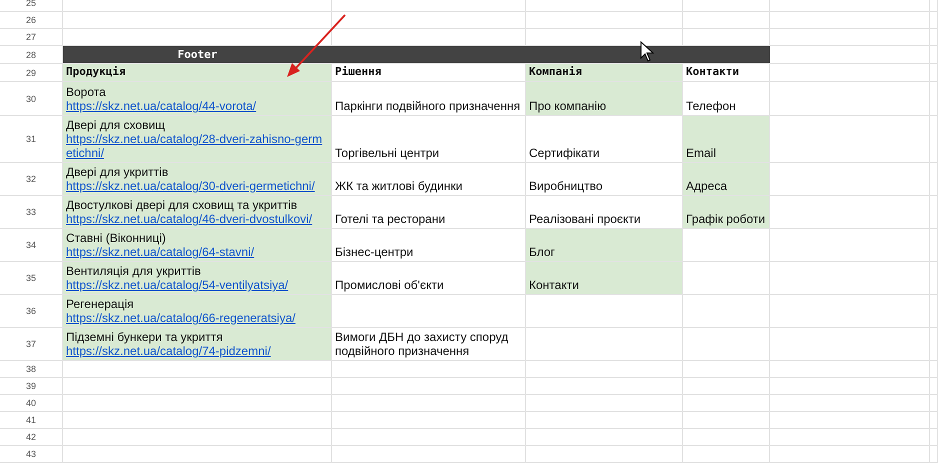 Image resolution: width=938 pixels, height=468 pixels. What do you see at coordinates (31, 37) in the screenshot?
I see `row-number: 27` at bounding box center [31, 37].